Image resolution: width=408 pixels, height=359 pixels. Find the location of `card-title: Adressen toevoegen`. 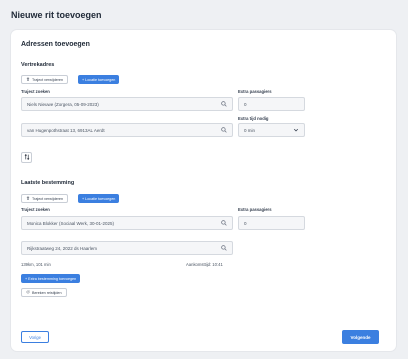

card-title: Adressen toevoegen is located at coordinates (55, 44).